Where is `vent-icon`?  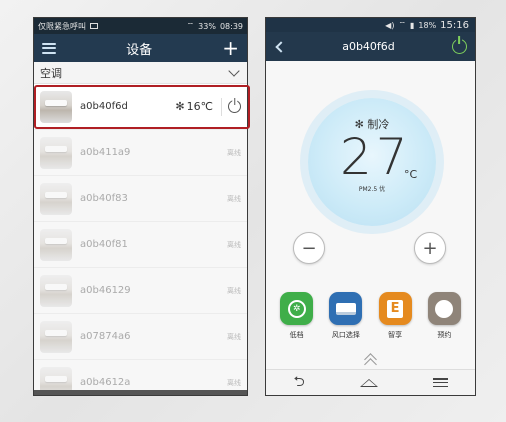 vent-icon is located at coordinates (346, 308).